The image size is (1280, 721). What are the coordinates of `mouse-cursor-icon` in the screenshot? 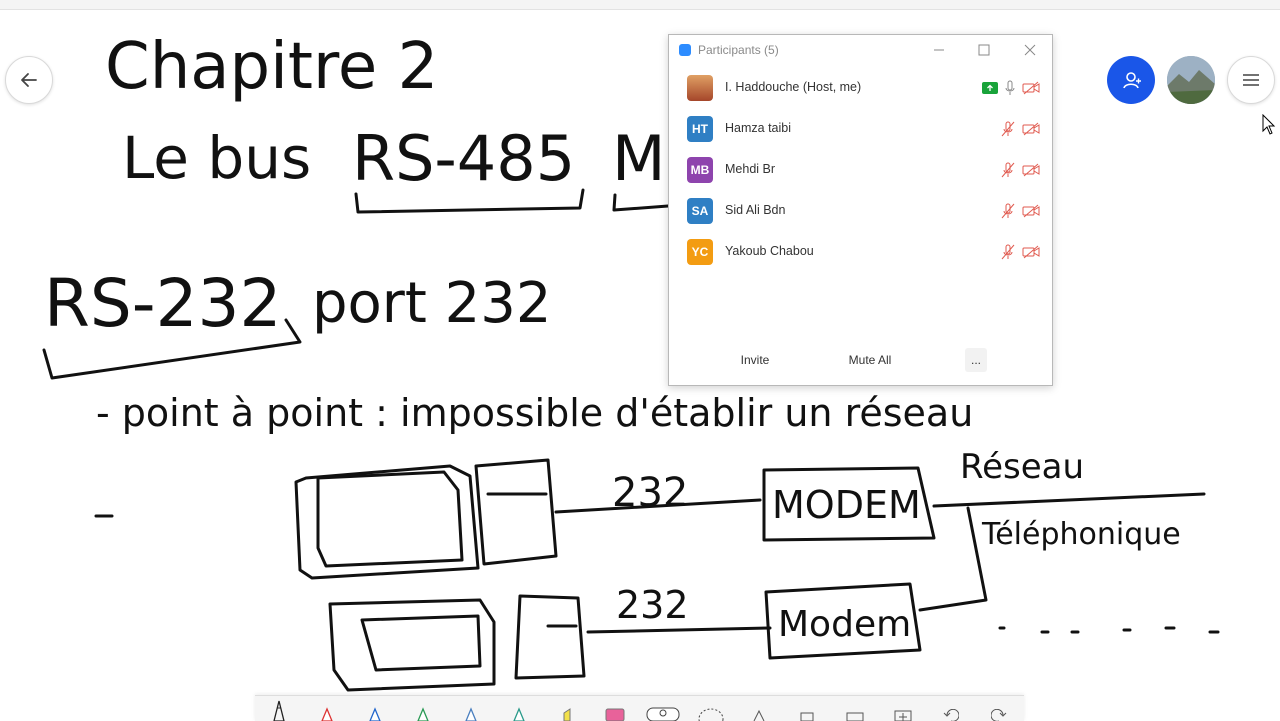 It's located at (1269, 124).